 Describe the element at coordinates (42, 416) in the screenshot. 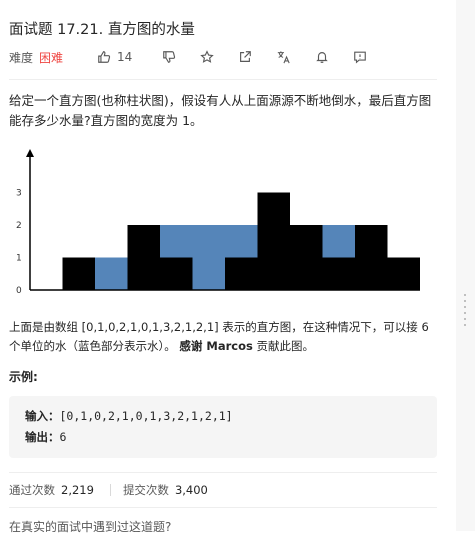

I see `example-input-label: 输入：` at that location.